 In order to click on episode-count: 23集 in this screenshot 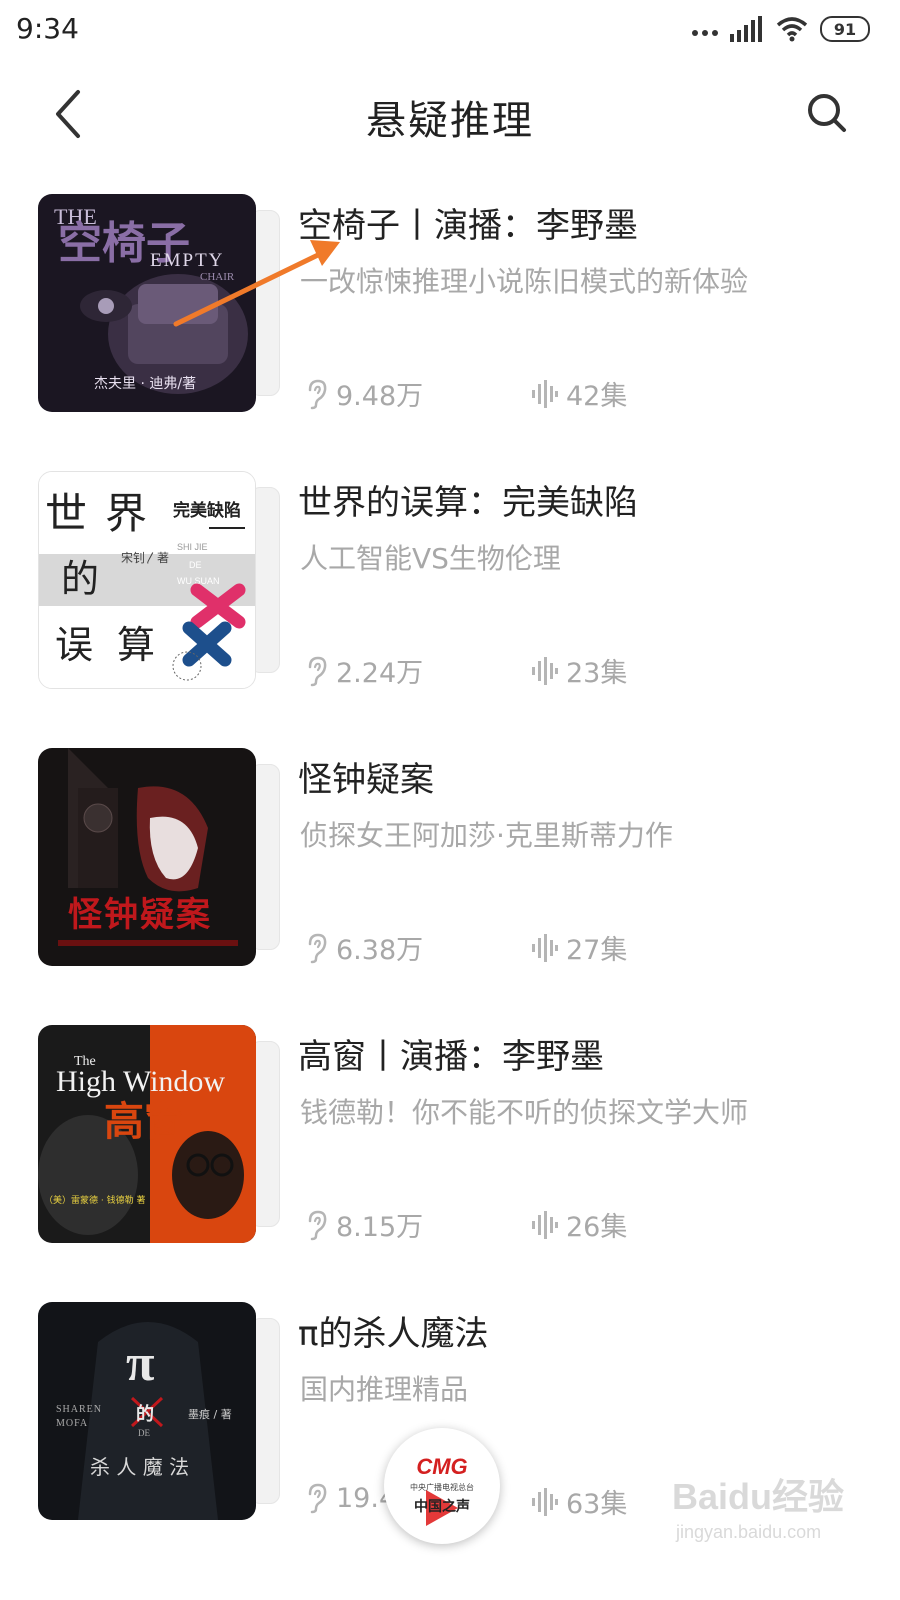, I will do `click(579, 670)`.